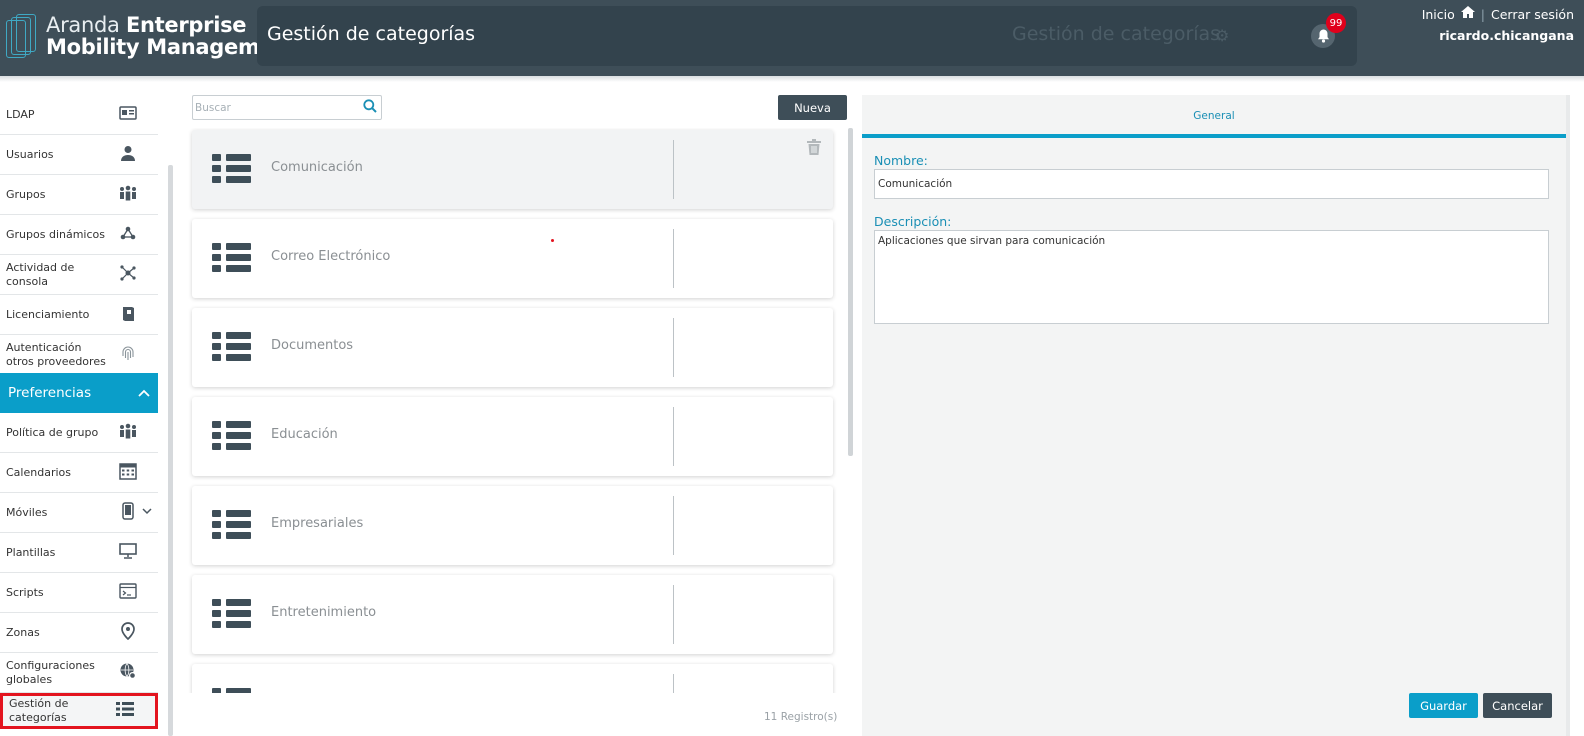 The width and height of the screenshot is (1584, 736). What do you see at coordinates (128, 592) in the screenshot?
I see `terminal-icon` at bounding box center [128, 592].